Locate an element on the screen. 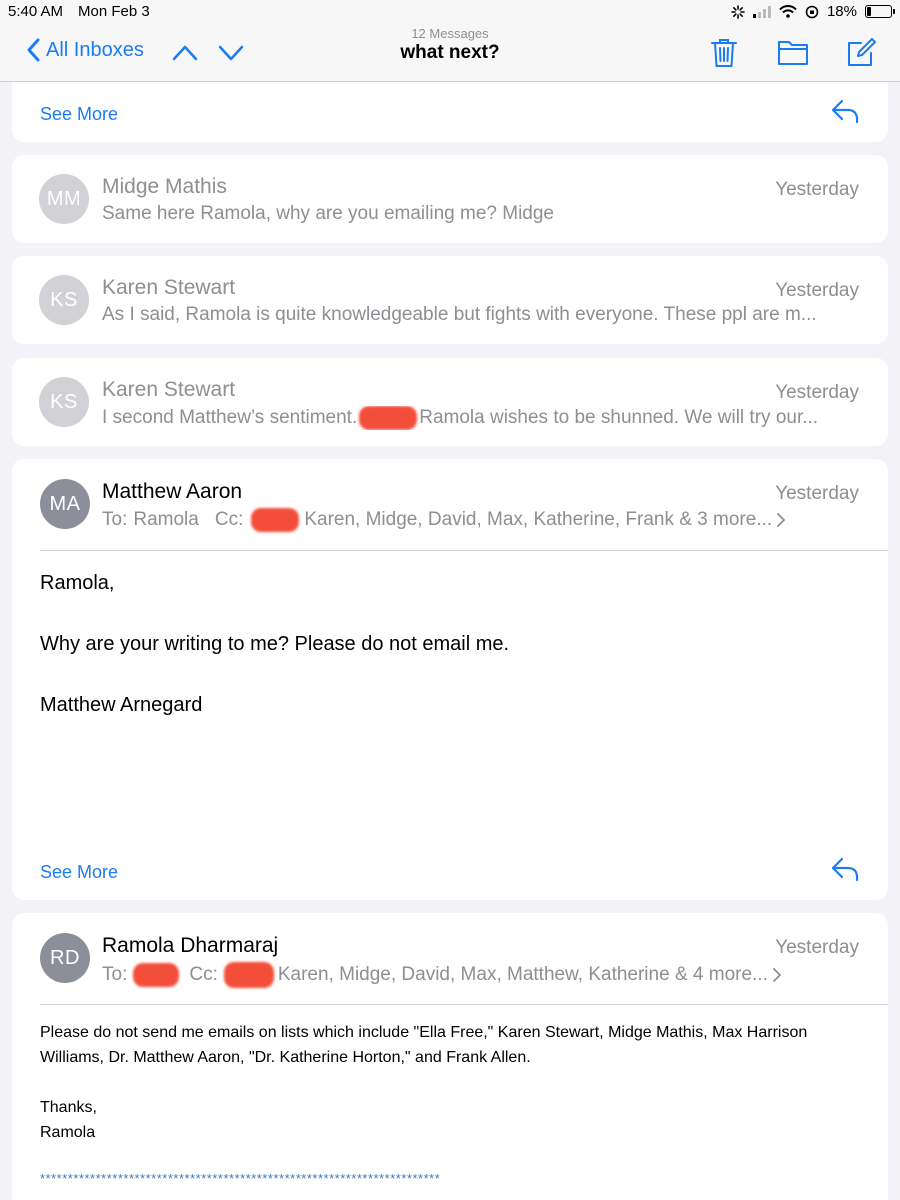  body-paragraph: Ramola, is located at coordinates (77, 583).